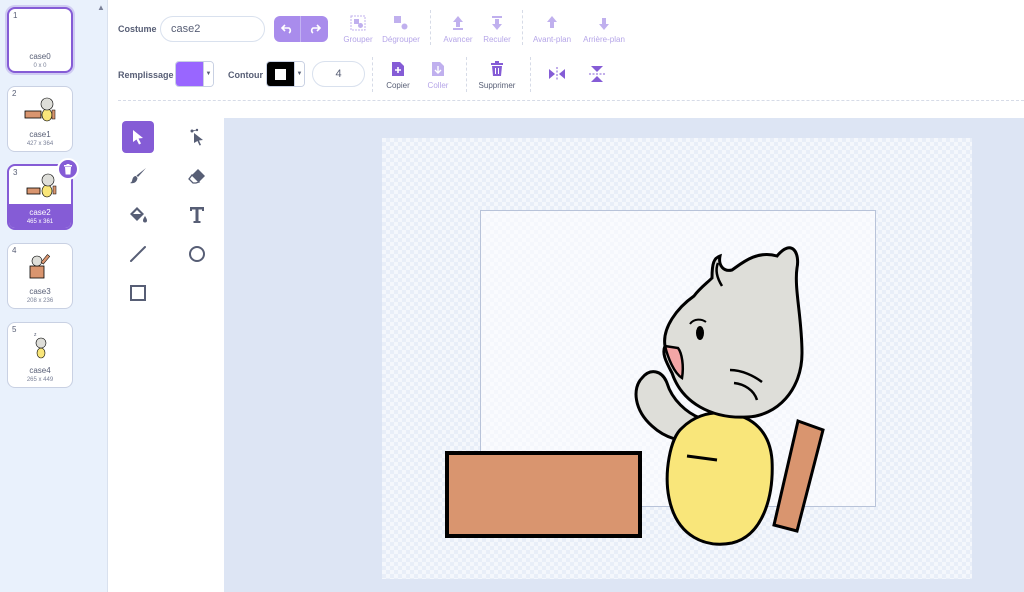  What do you see at coordinates (733, 332) in the screenshot?
I see `cat-head` at bounding box center [733, 332].